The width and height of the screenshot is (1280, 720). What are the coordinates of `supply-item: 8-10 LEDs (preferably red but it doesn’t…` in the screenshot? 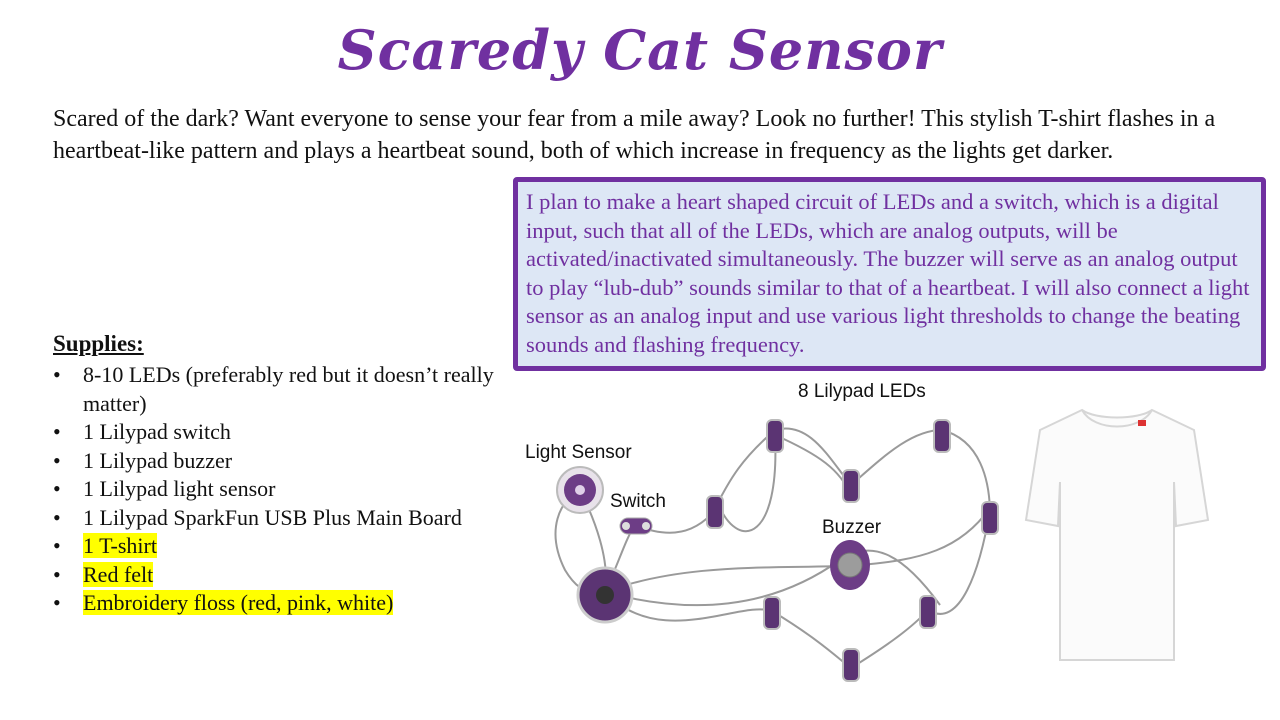 It's located at (278, 389).